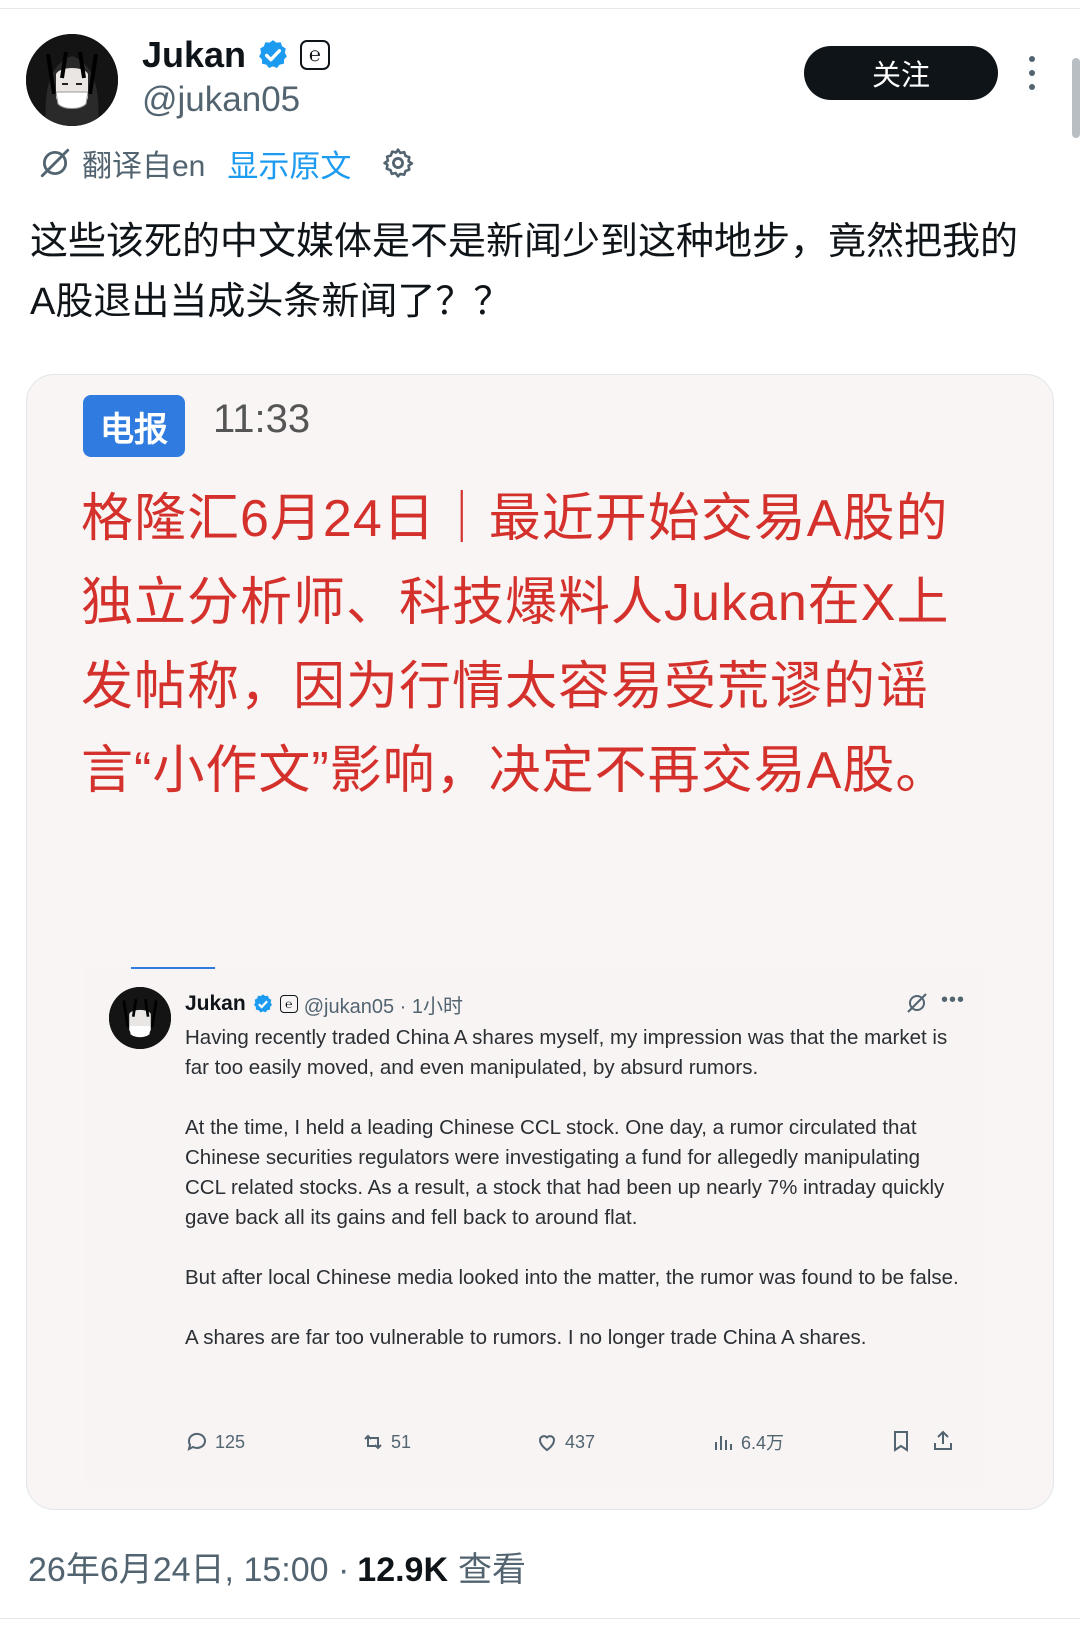 This screenshot has width=1080, height=1636. What do you see at coordinates (215, 1003) in the screenshot?
I see `embedded-author-name: Jukan` at bounding box center [215, 1003].